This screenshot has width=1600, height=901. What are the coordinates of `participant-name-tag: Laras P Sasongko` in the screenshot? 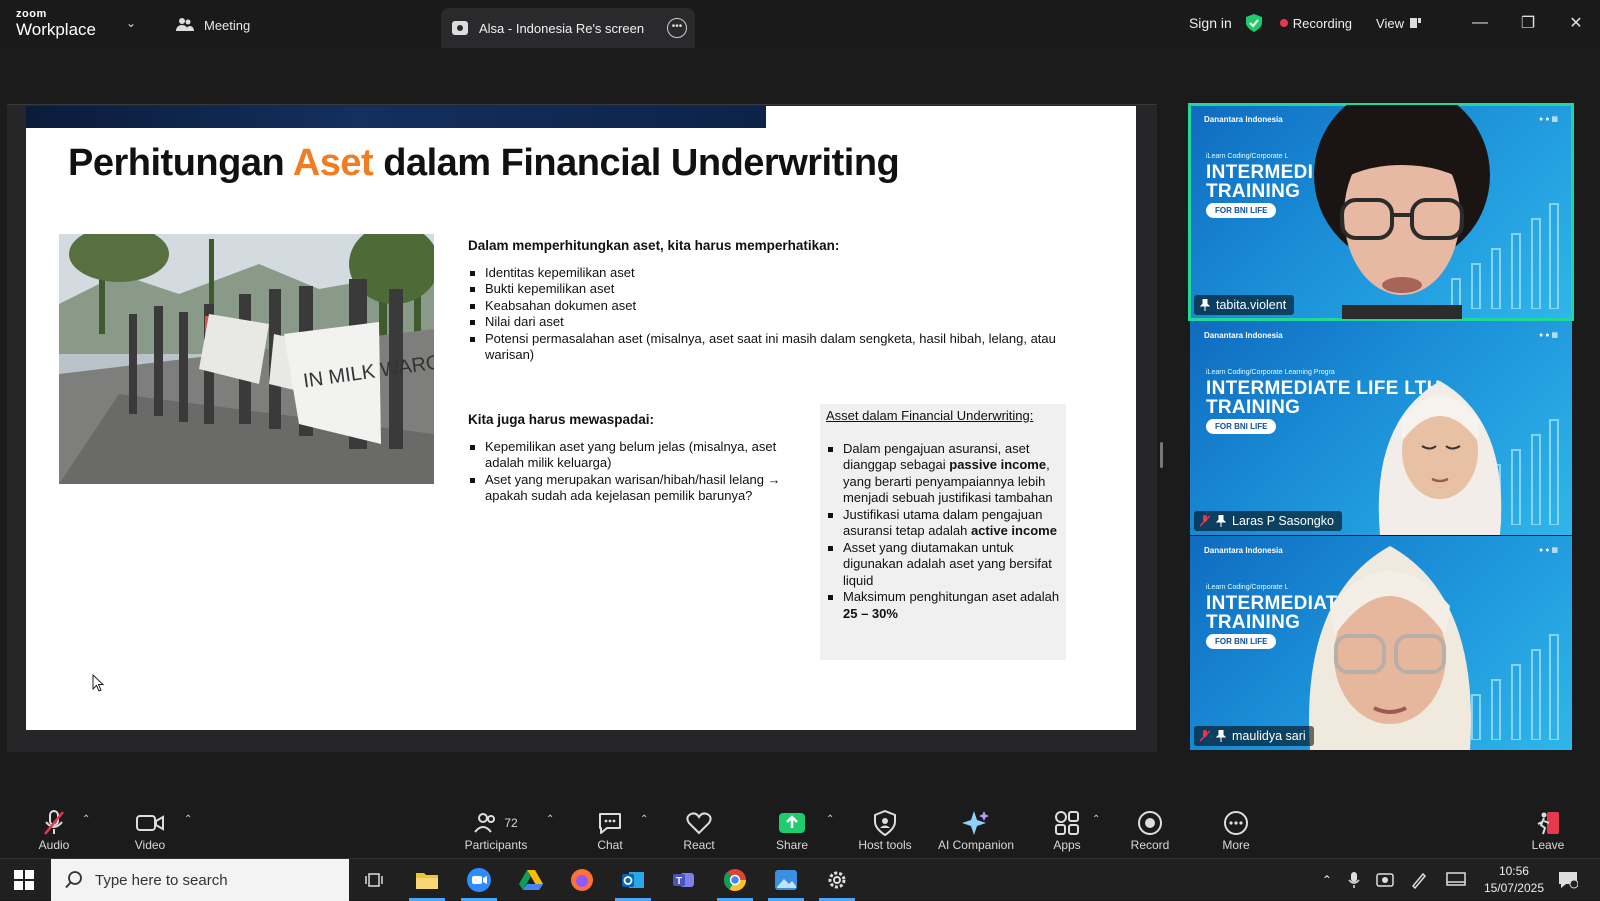 It's located at (1268, 521).